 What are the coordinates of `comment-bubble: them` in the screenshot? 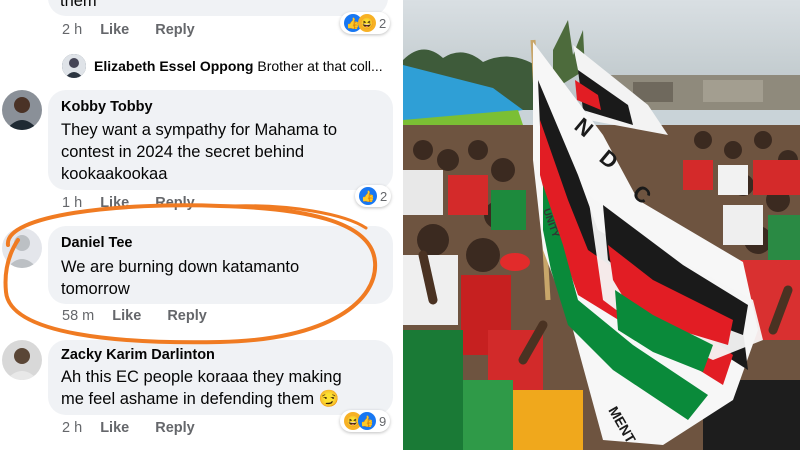 It's located at (218, 8).